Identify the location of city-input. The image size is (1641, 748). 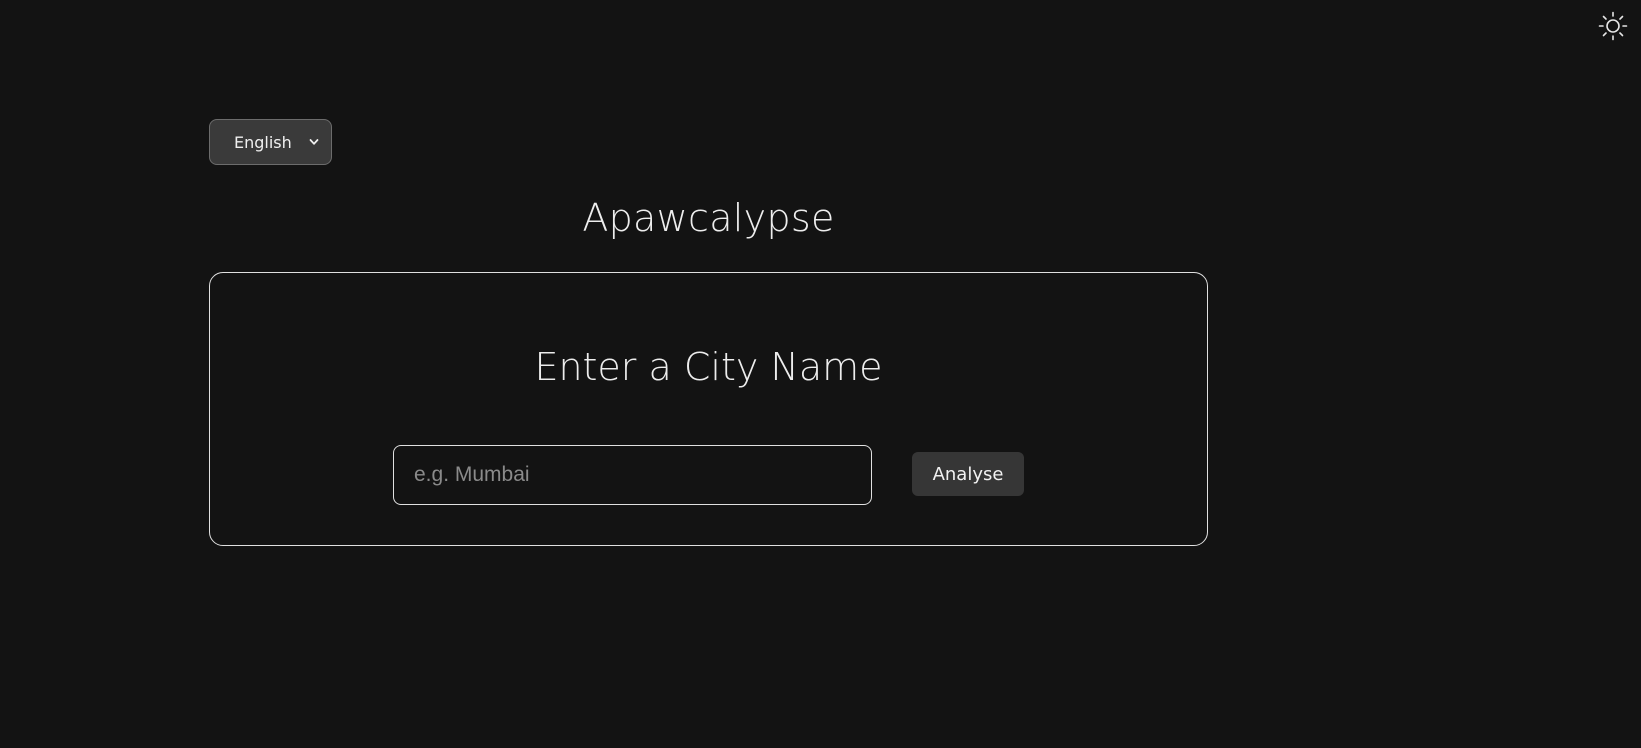
(632, 475).